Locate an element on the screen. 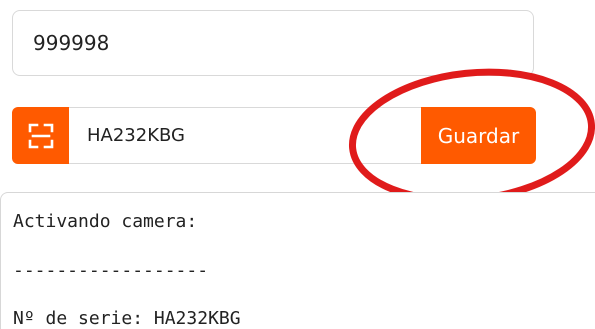 The height and width of the screenshot is (329, 595). serial-number-input: HA232KBG is located at coordinates (245, 135).